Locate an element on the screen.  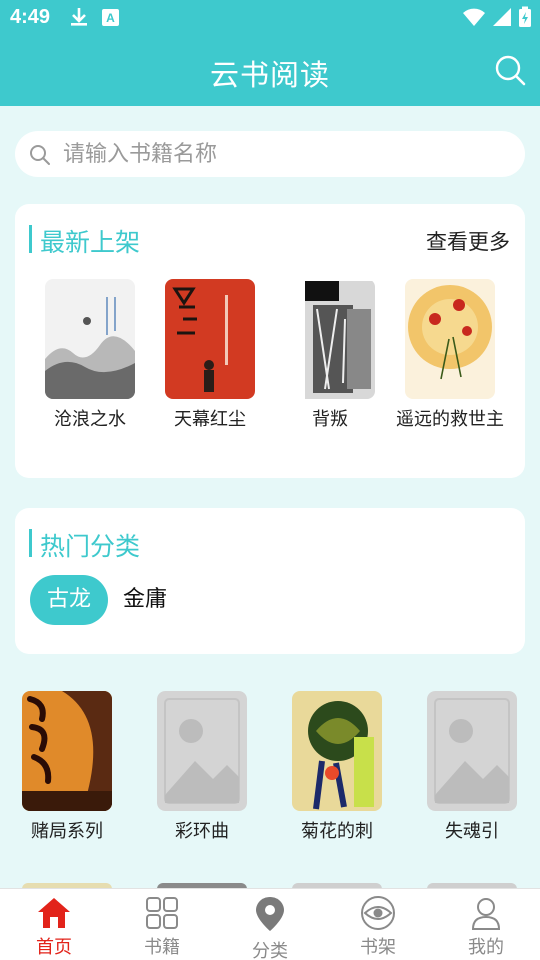
svg-text: A is located at coordinates (110, 18).